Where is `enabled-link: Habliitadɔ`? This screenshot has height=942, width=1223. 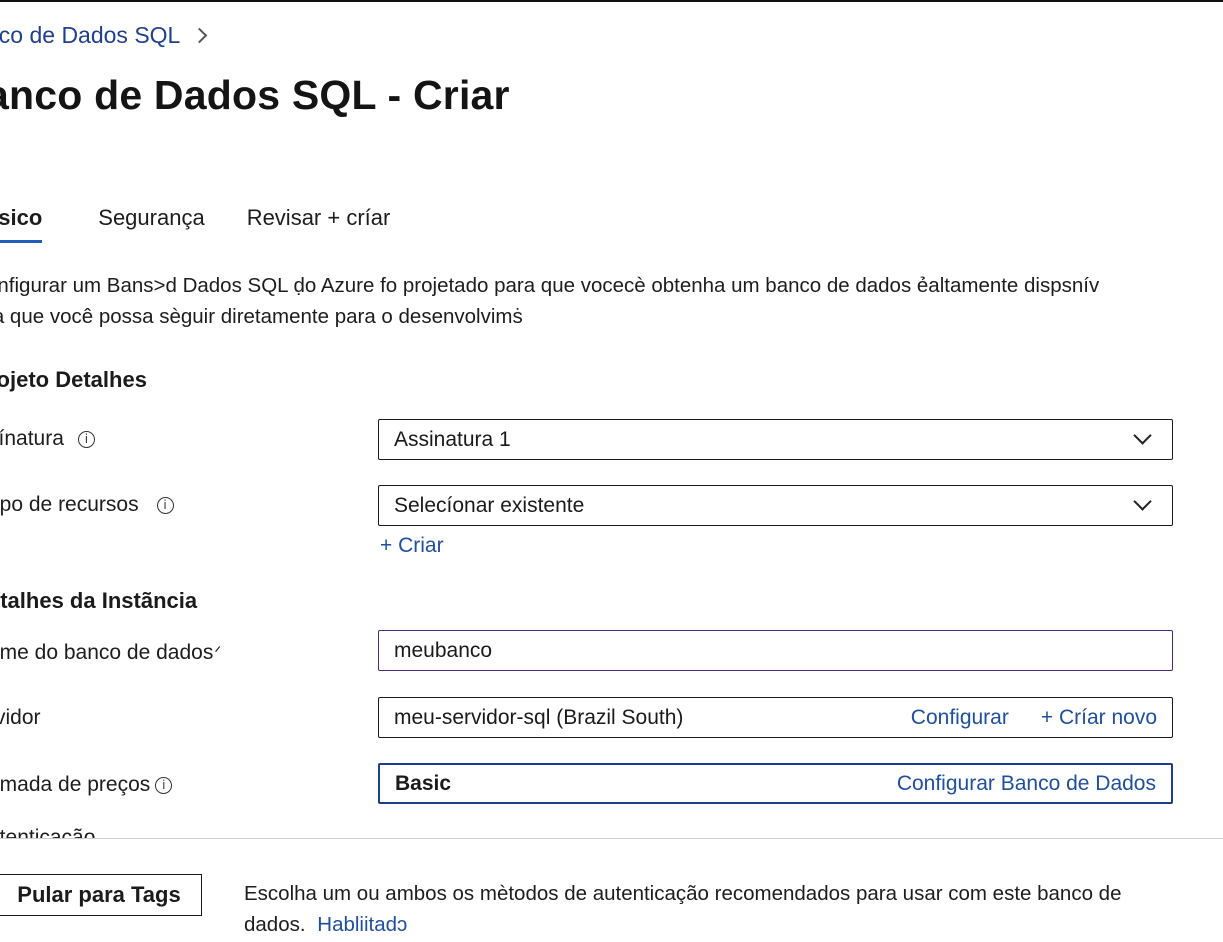 enabled-link: Habliitadɔ is located at coordinates (362, 924).